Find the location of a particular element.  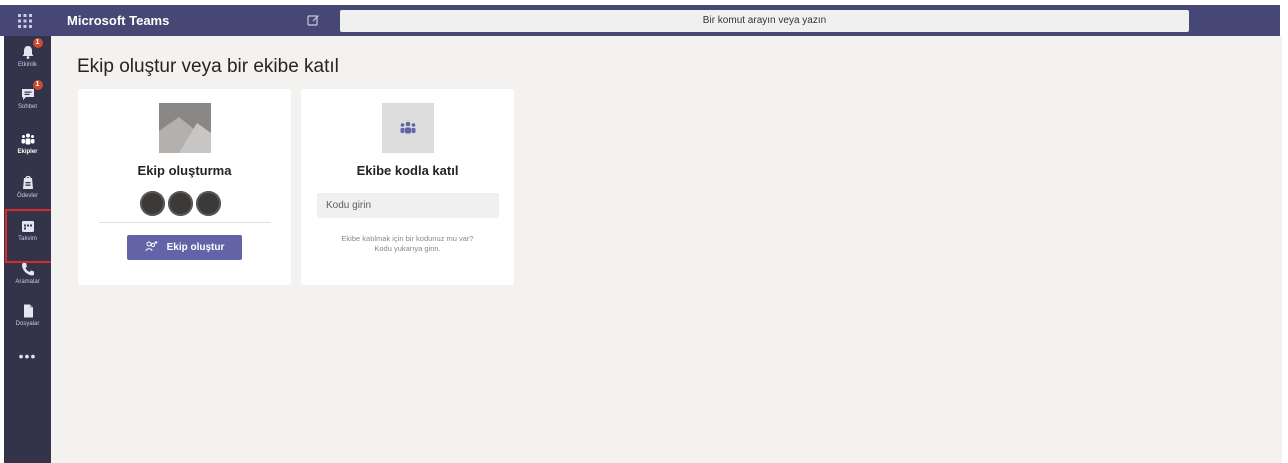

rail-item-chat: 1 Sohbet is located at coordinates (27, 99).